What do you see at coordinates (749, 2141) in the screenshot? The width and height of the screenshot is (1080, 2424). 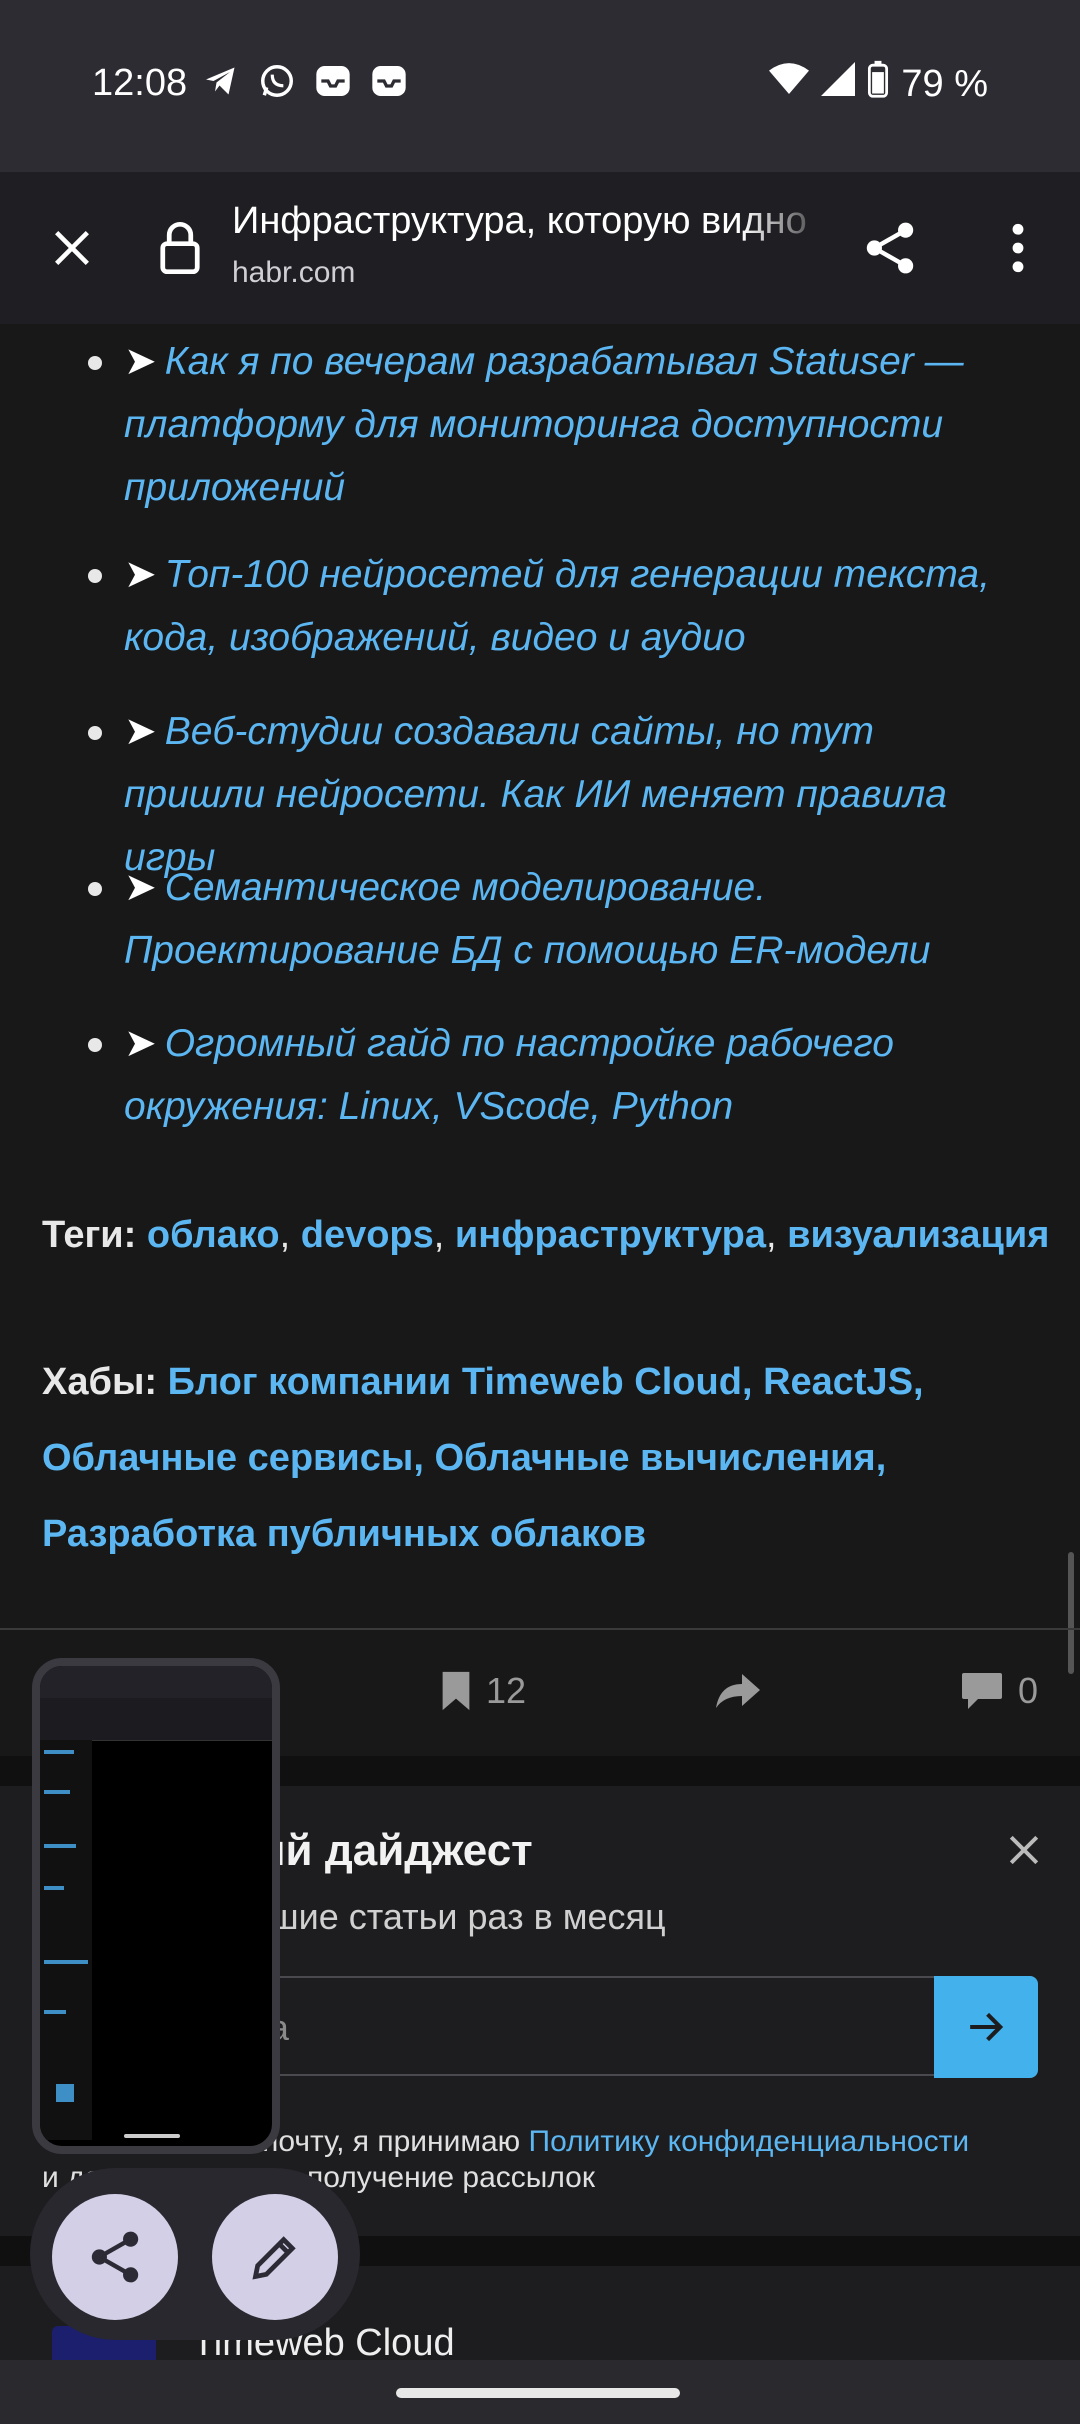 I see `privacy-policy-link: Политику конфиденциальности` at bounding box center [749, 2141].